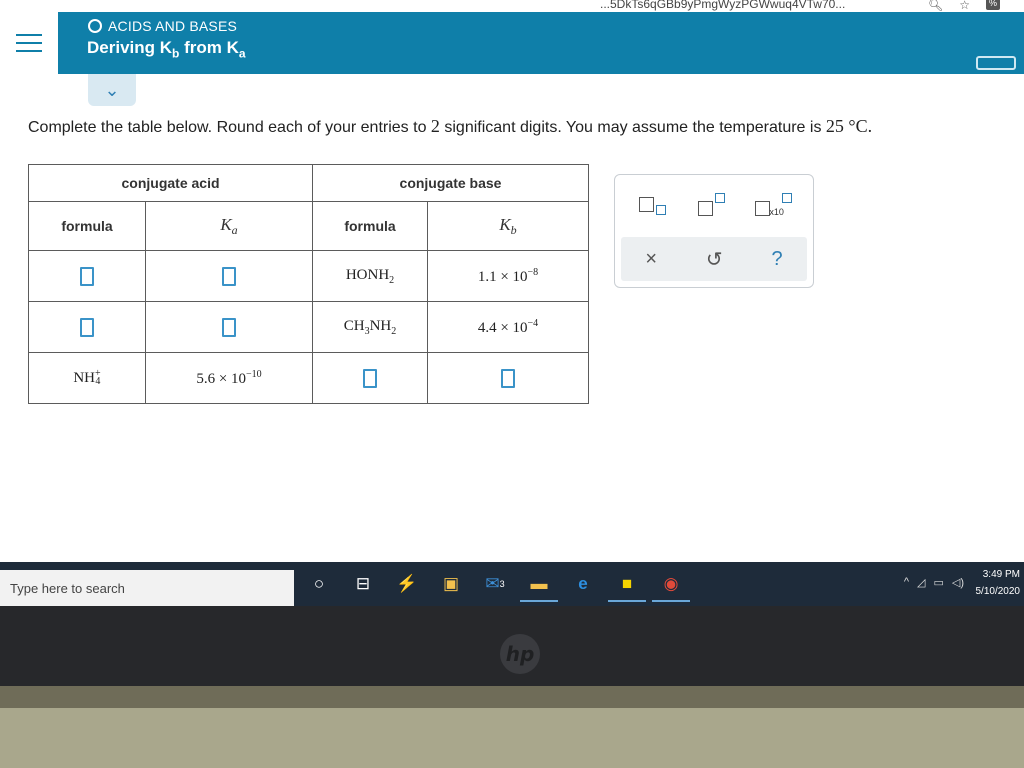  I want to click on base-formula-cell: HONH2, so click(370, 276).